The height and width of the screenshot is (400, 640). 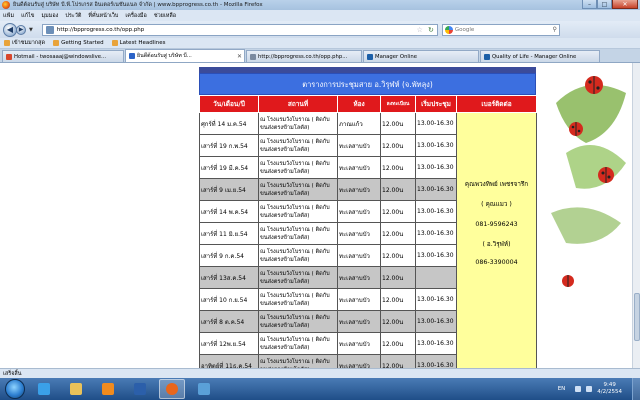 I want to click on rss-icon, so click(x=114, y=43).